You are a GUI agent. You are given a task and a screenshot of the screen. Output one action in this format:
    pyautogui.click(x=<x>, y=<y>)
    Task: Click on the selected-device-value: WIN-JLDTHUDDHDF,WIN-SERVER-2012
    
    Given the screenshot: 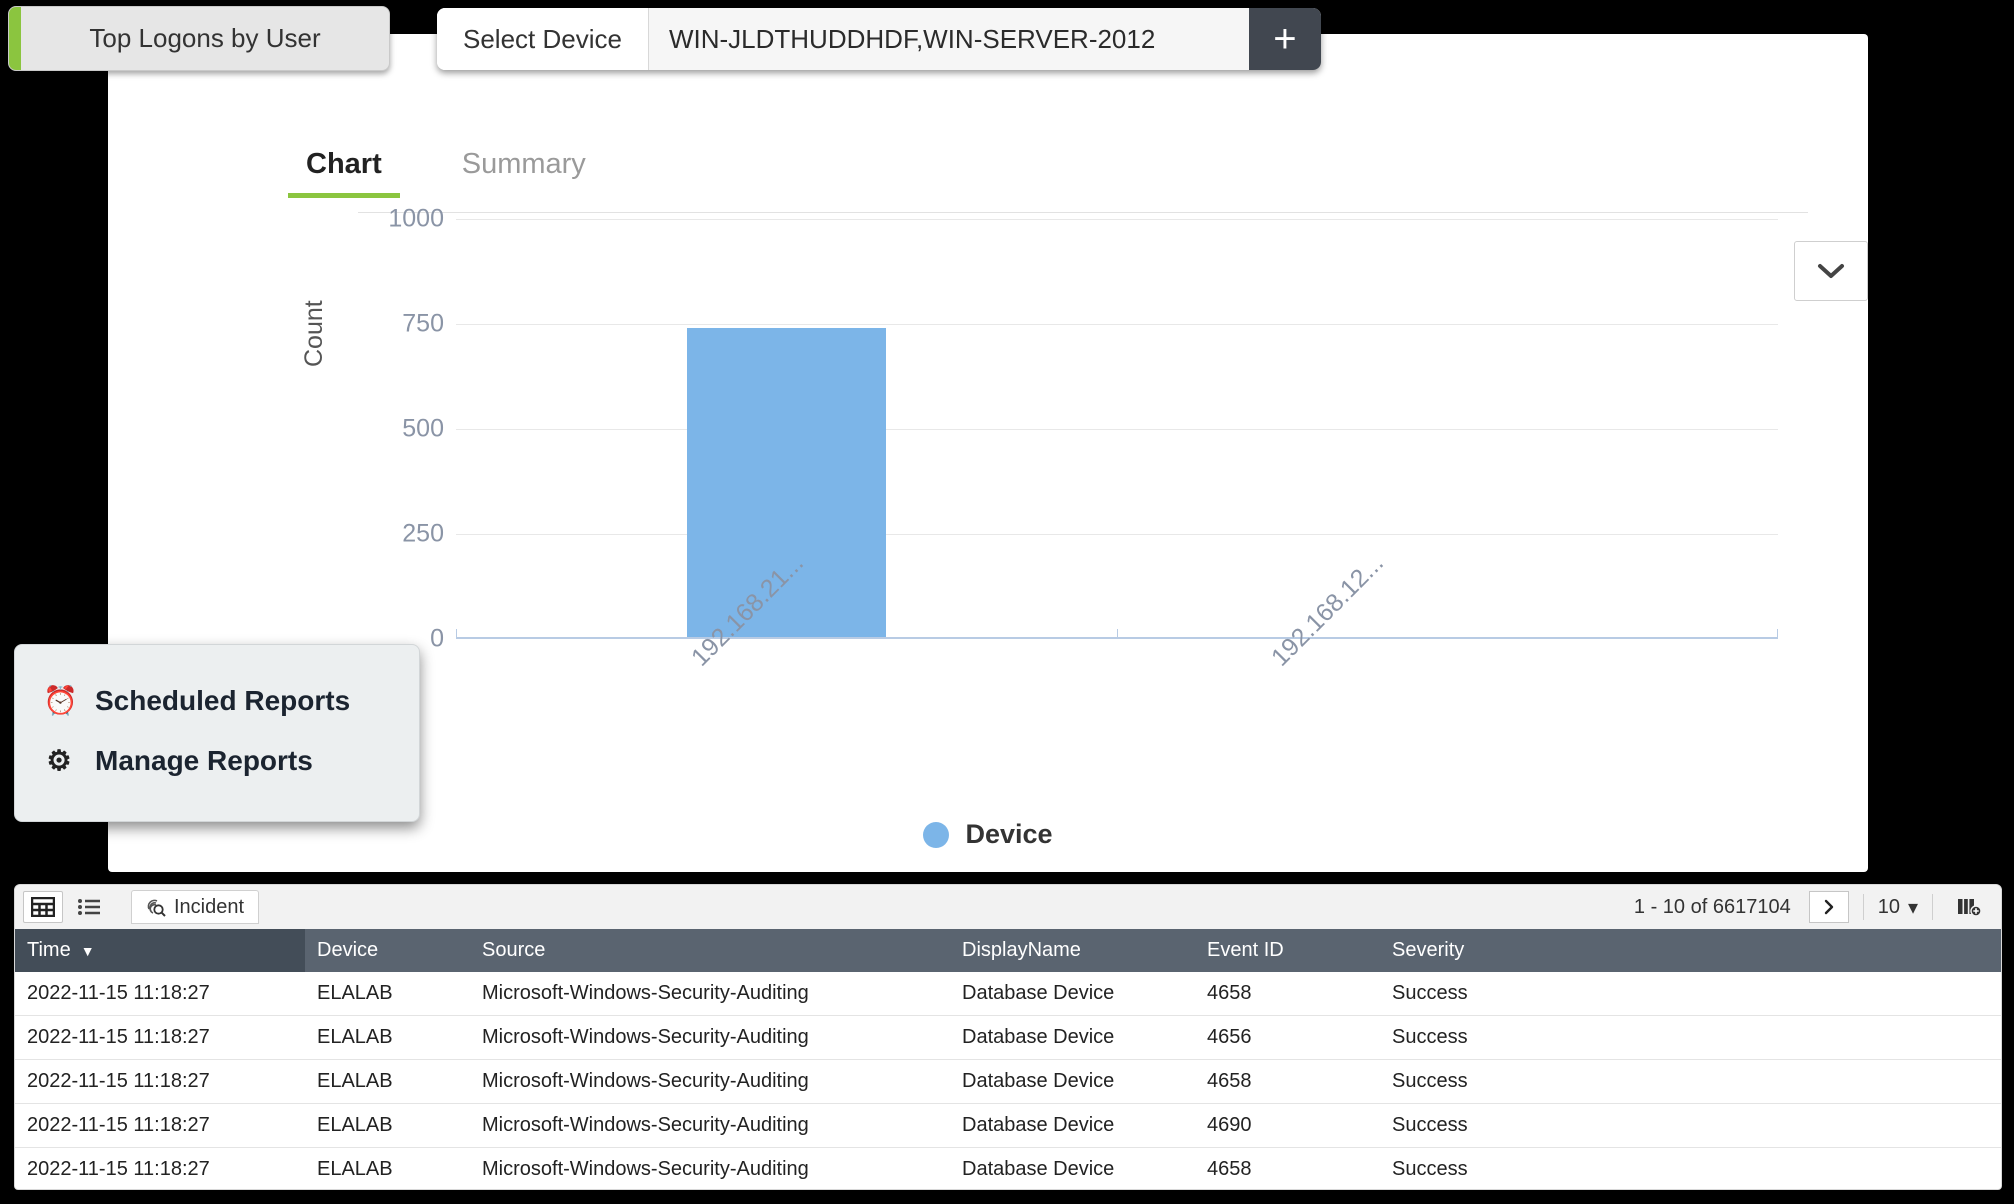 What is the action you would take?
    pyautogui.click(x=948, y=39)
    